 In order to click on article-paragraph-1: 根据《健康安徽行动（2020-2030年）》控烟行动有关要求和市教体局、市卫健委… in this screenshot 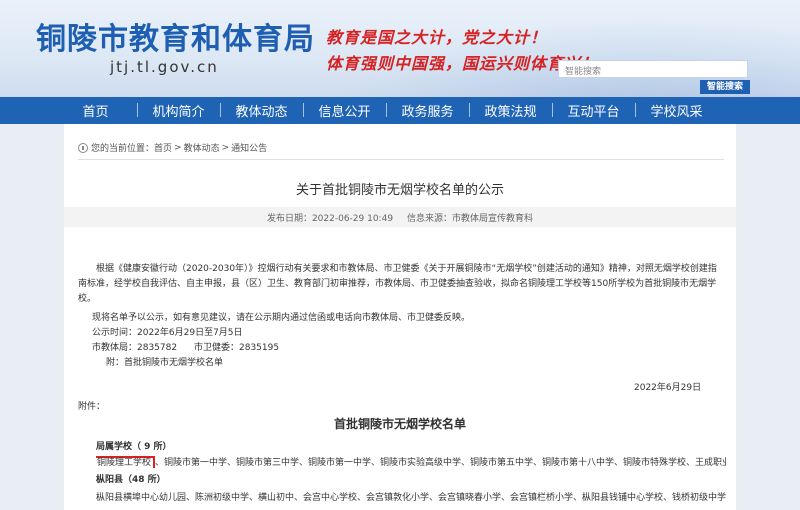, I will do `click(397, 284)`.